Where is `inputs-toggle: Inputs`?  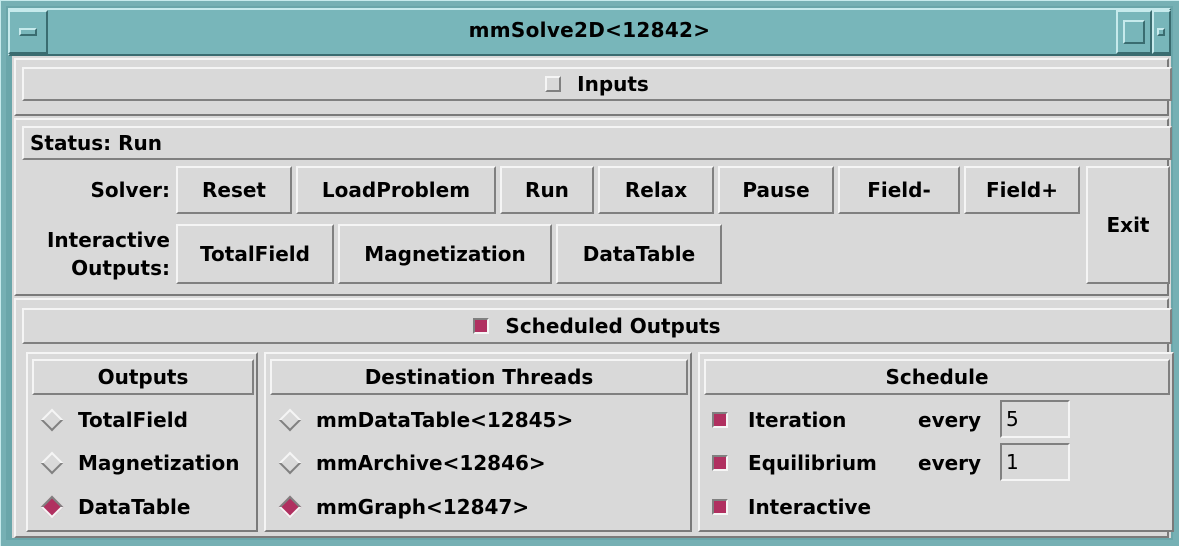 inputs-toggle: Inputs is located at coordinates (597, 84).